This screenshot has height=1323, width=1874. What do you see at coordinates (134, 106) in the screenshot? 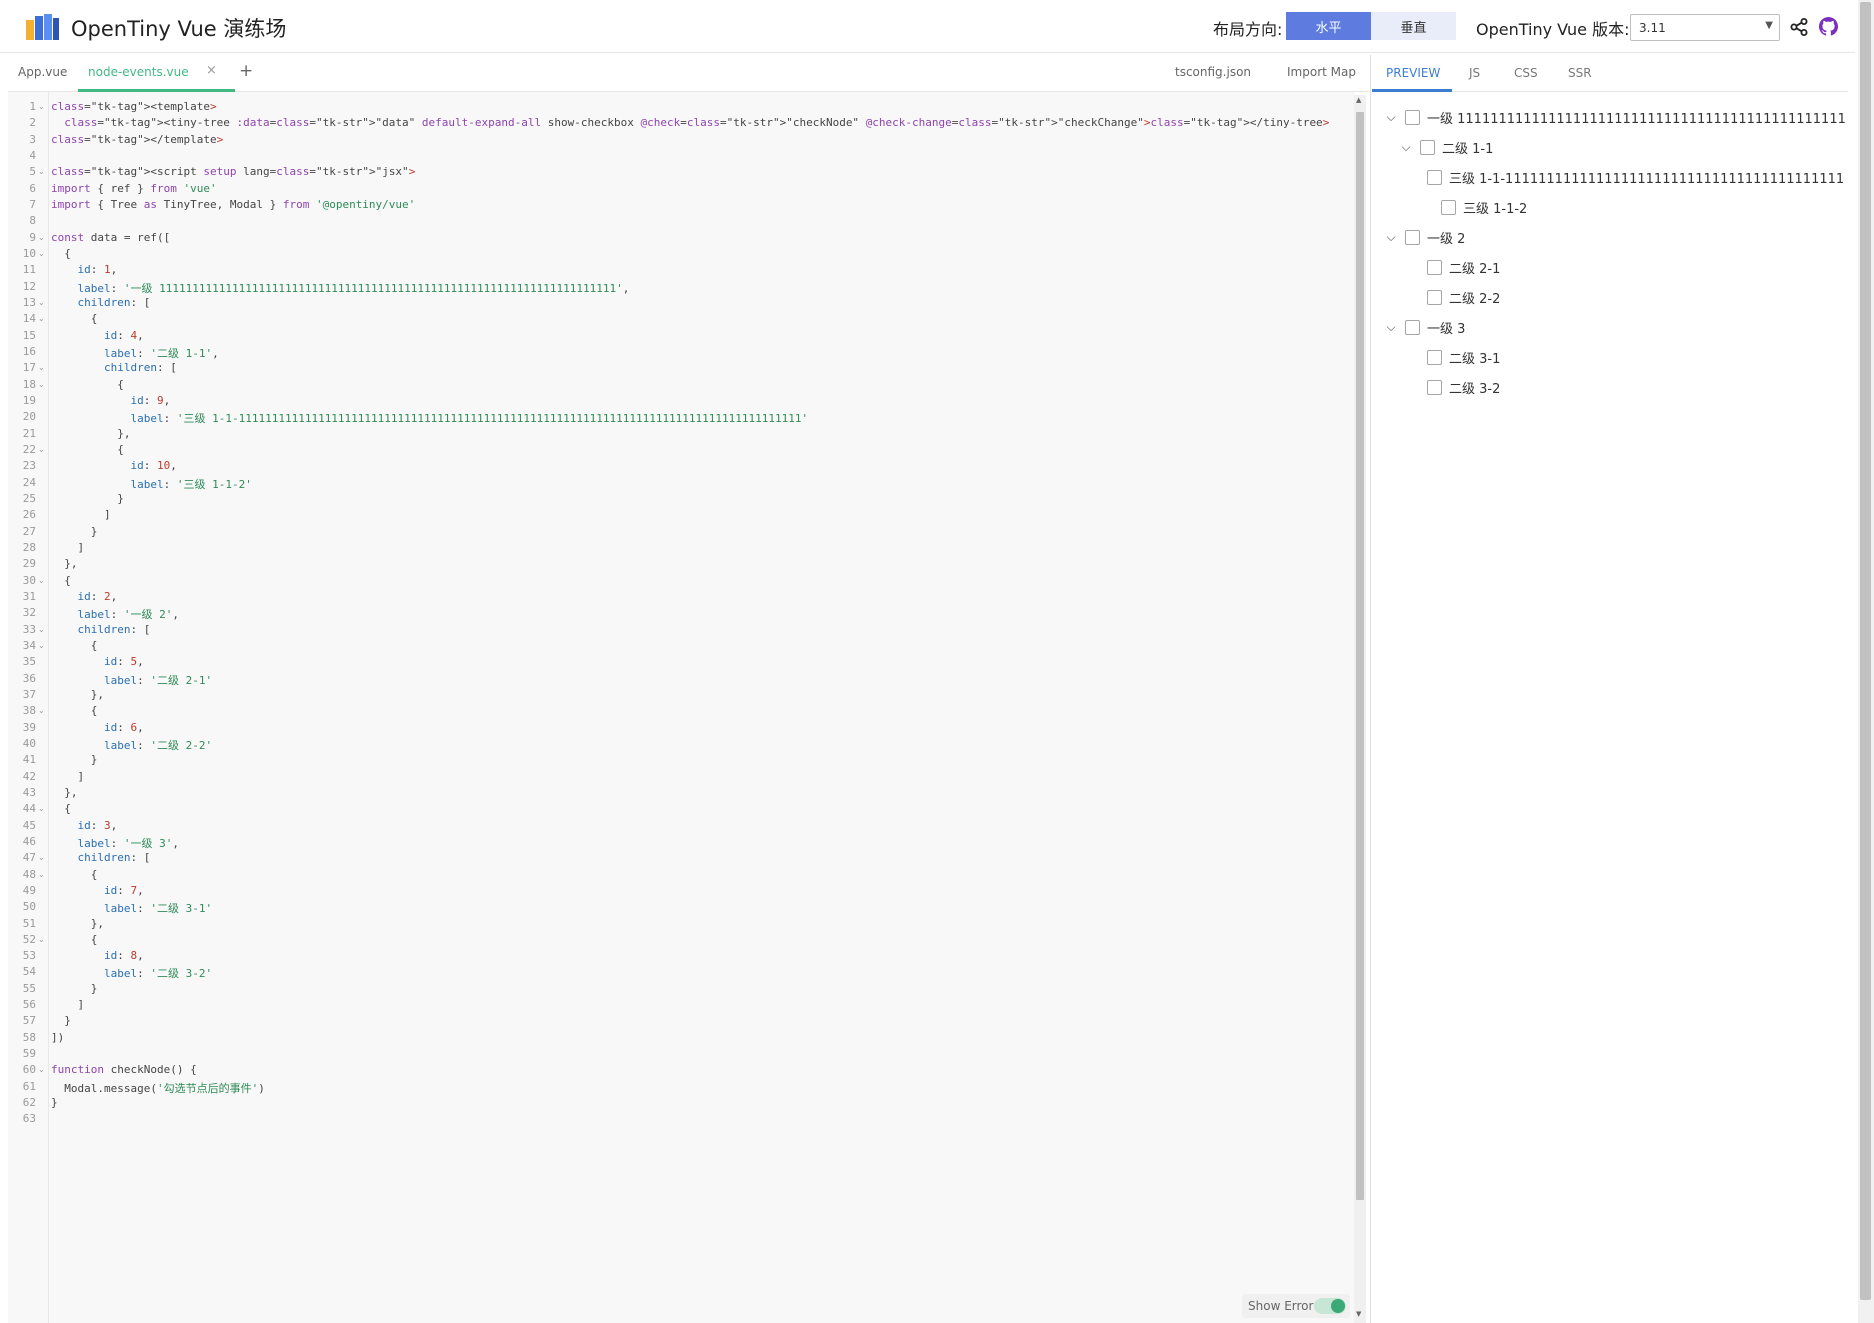
I see `code-line: class="tk-tag"><template>` at bounding box center [134, 106].